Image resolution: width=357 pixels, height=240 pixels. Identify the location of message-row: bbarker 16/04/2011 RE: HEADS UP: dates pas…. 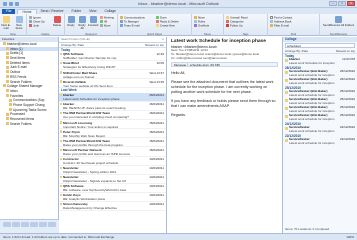
(112, 107).